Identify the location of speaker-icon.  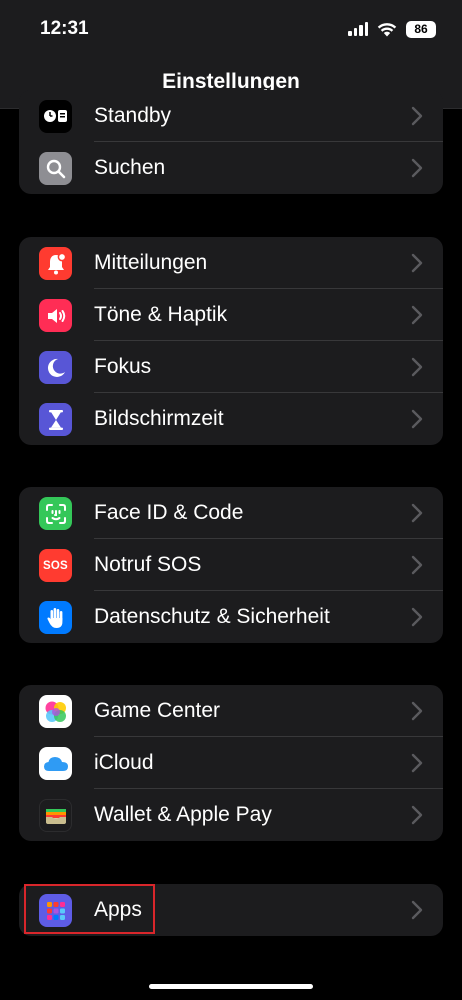
(55, 315).